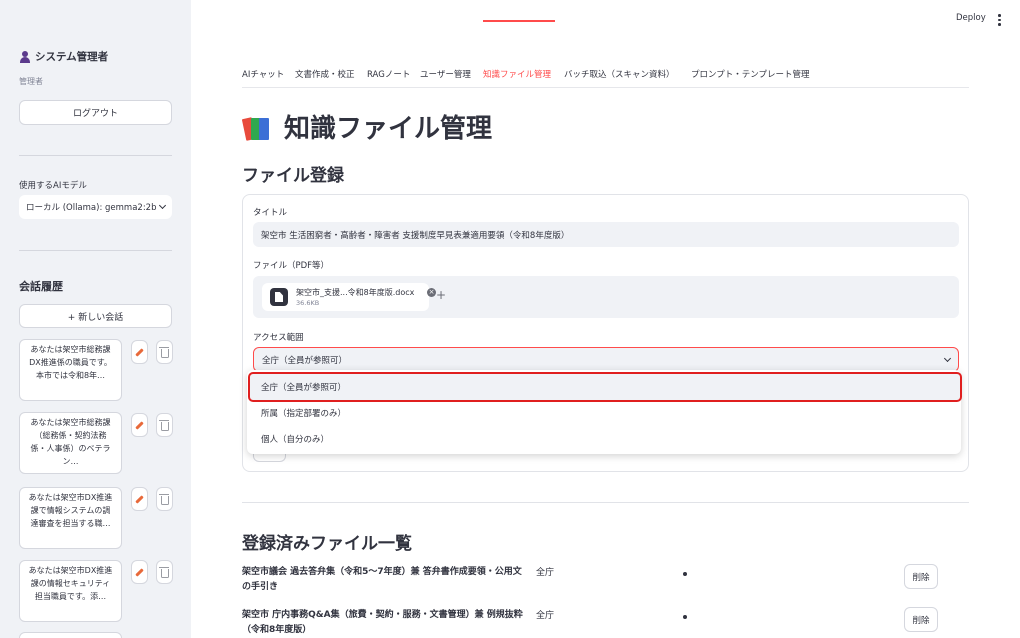 The height and width of the screenshot is (638, 1020). I want to click on file-label: ファイル（PDF等）, so click(291, 266).